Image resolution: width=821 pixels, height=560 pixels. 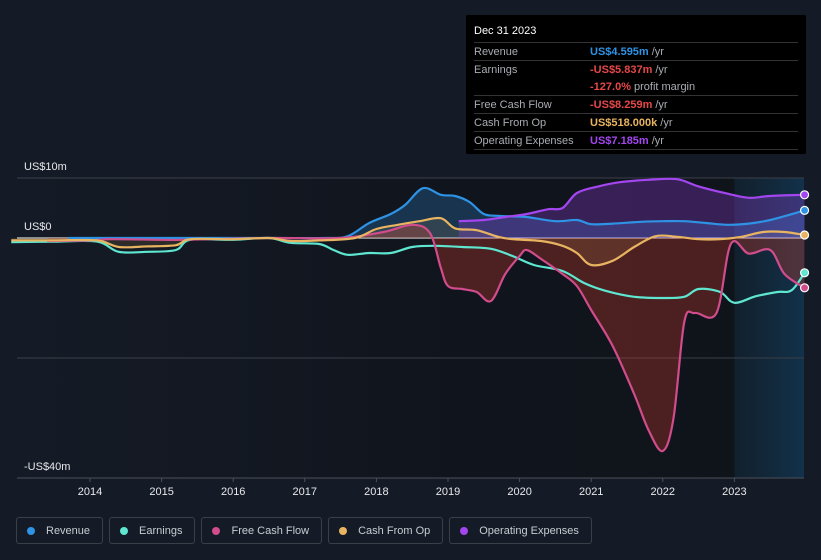 I want to click on tooltip-row: Free Cash Flow -US$8.259m/yr, so click(x=636, y=105).